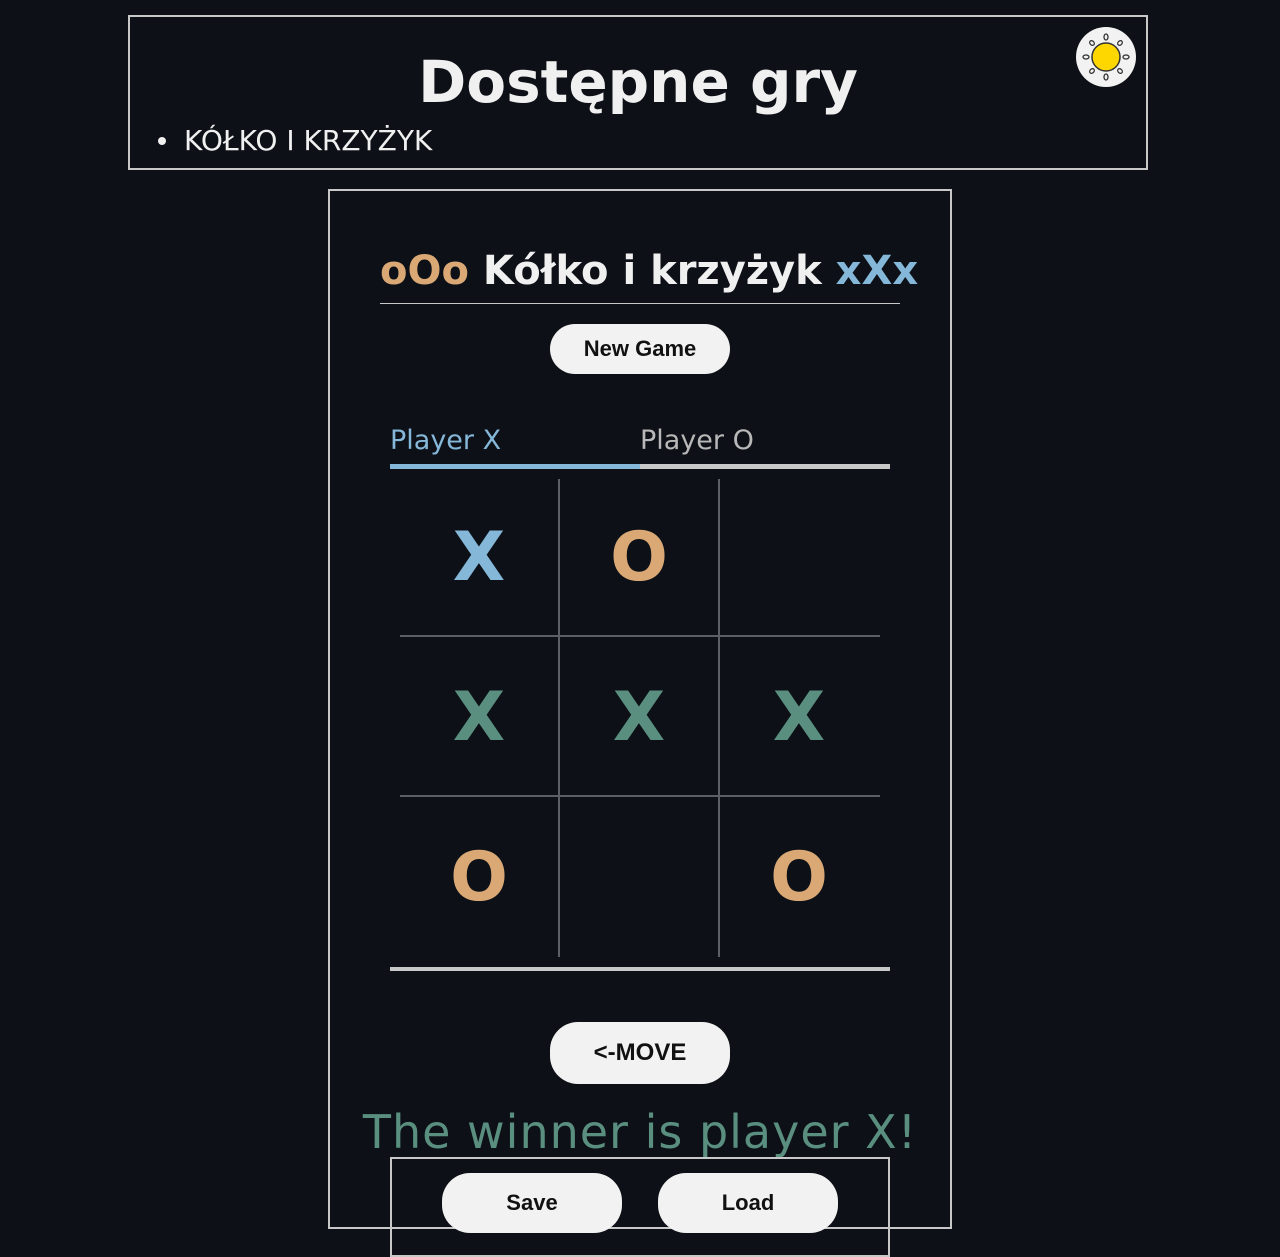 This screenshot has width=1280, height=1257. I want to click on board-cell-0-0: X, so click(479, 558).